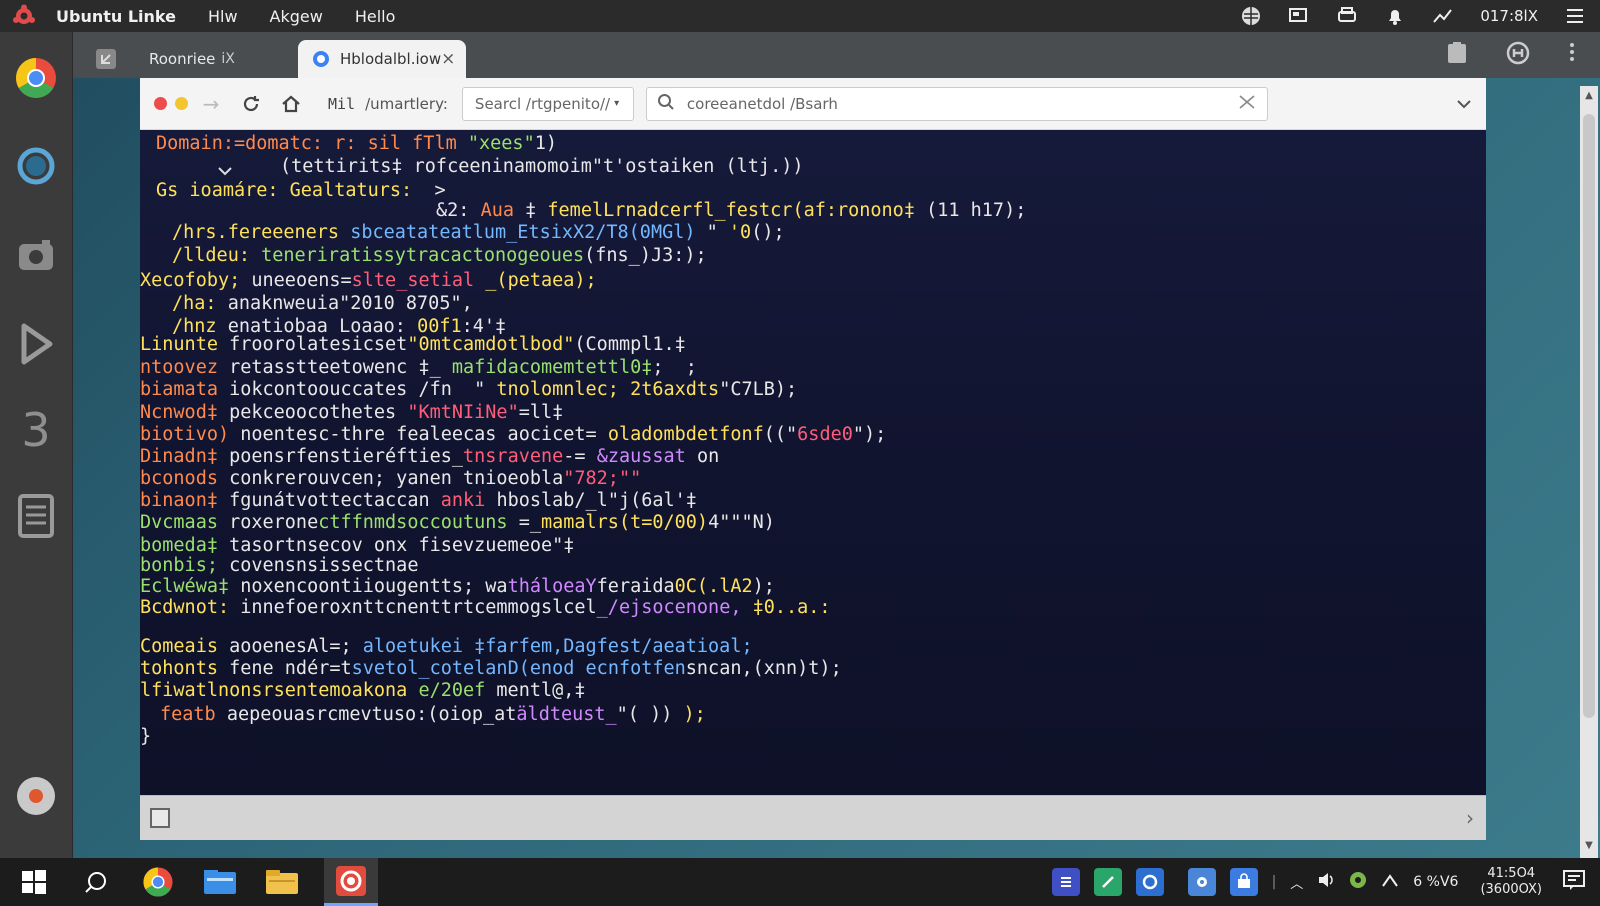  Describe the element at coordinates (457, 690) in the screenshot. I see `code-token: e/20ef` at that location.